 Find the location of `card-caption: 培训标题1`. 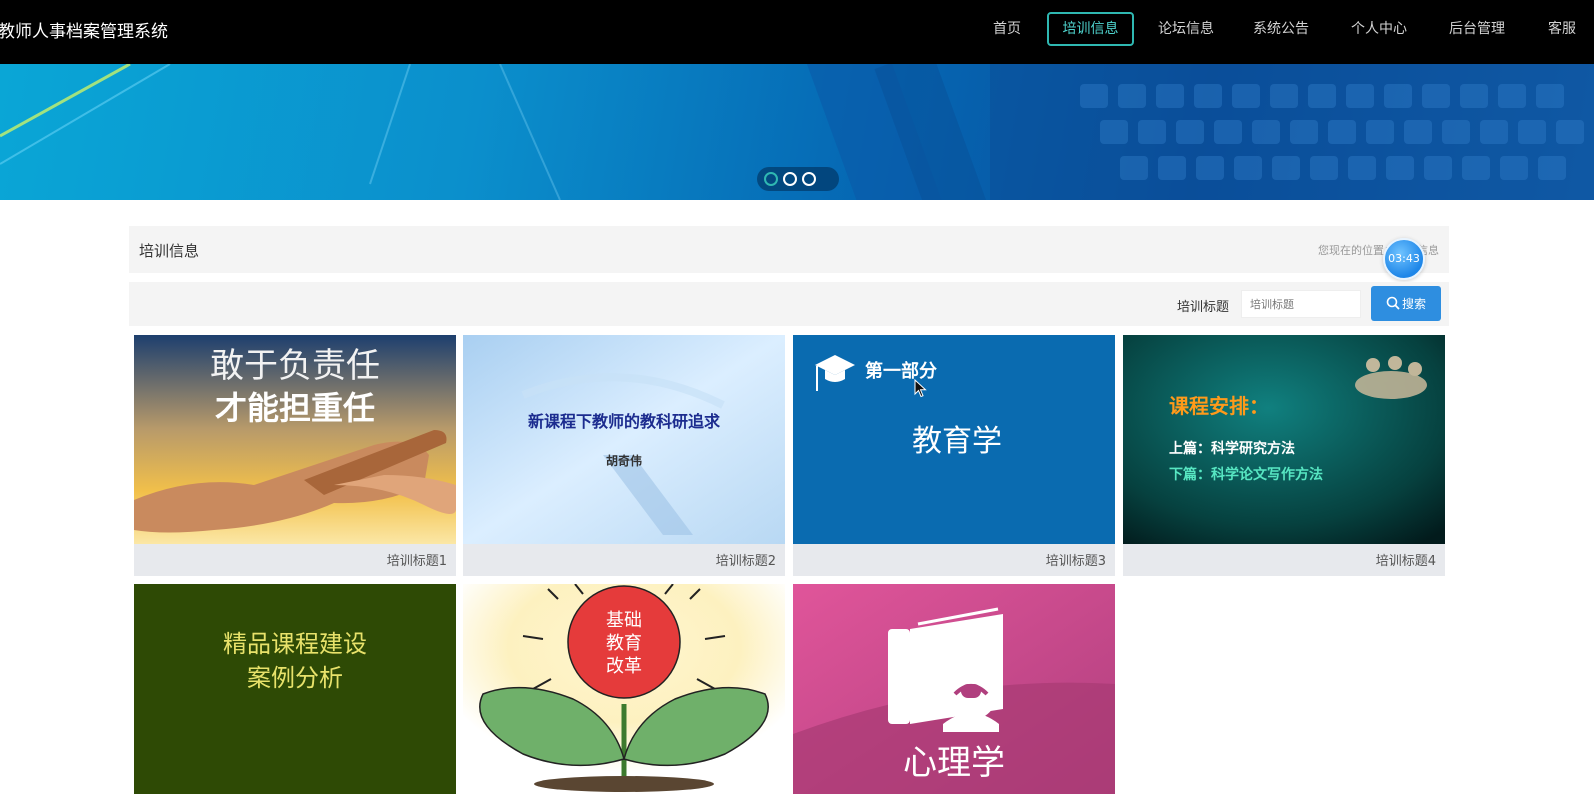

card-caption: 培训标题1 is located at coordinates (417, 559).